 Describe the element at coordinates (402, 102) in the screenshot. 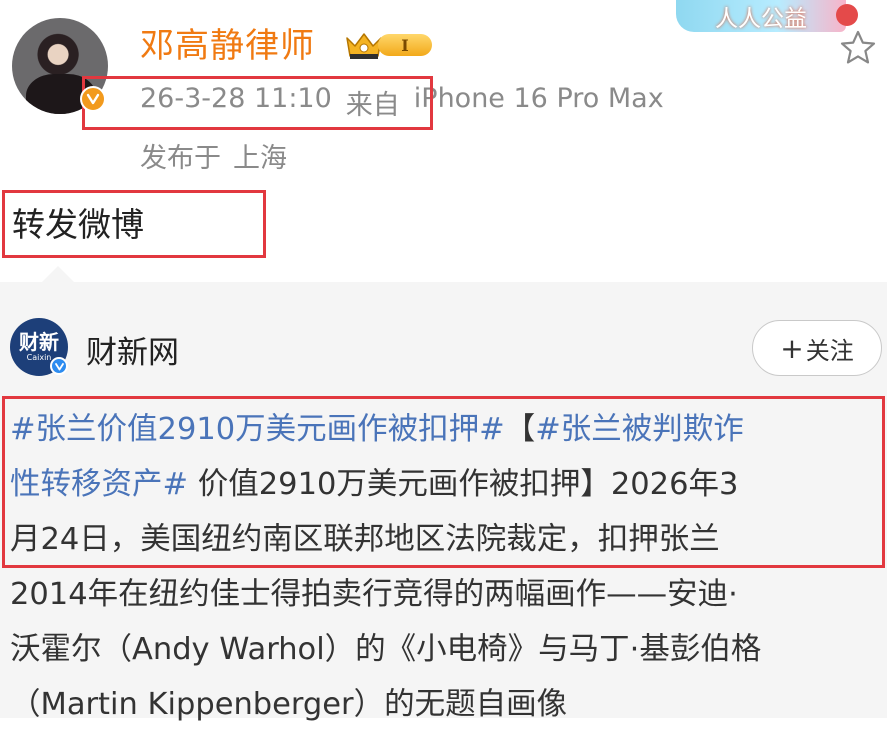

I see `post-meta: 26-3-28 11:10 来自 iPhone 16 Pro Max` at that location.